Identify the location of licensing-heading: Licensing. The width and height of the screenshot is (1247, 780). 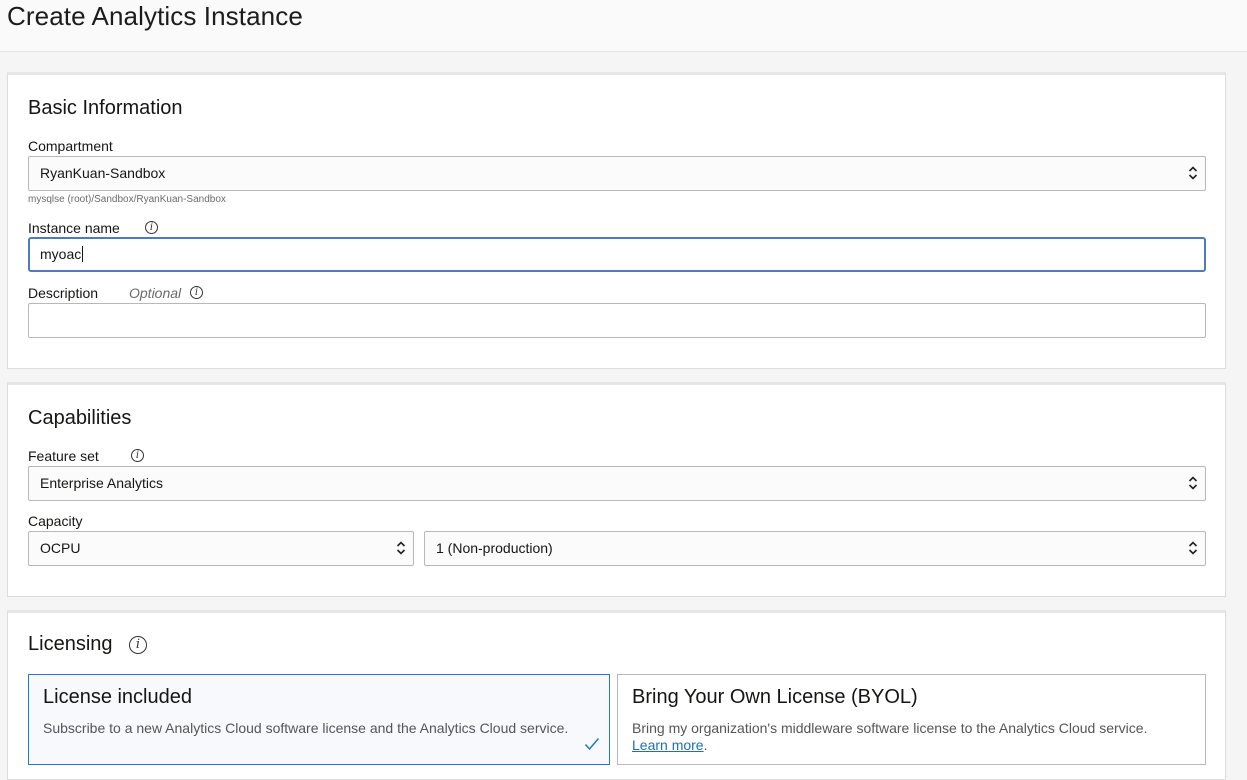
(70, 644).